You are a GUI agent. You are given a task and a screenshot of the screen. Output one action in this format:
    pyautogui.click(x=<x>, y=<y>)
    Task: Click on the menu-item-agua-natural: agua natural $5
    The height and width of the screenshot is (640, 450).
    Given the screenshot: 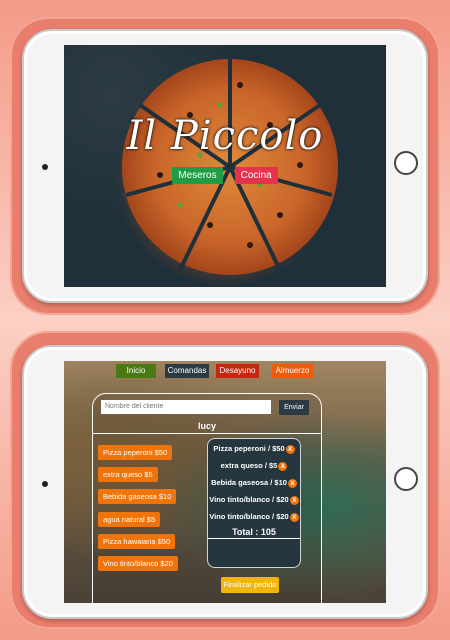 What is the action you would take?
    pyautogui.click(x=129, y=519)
    